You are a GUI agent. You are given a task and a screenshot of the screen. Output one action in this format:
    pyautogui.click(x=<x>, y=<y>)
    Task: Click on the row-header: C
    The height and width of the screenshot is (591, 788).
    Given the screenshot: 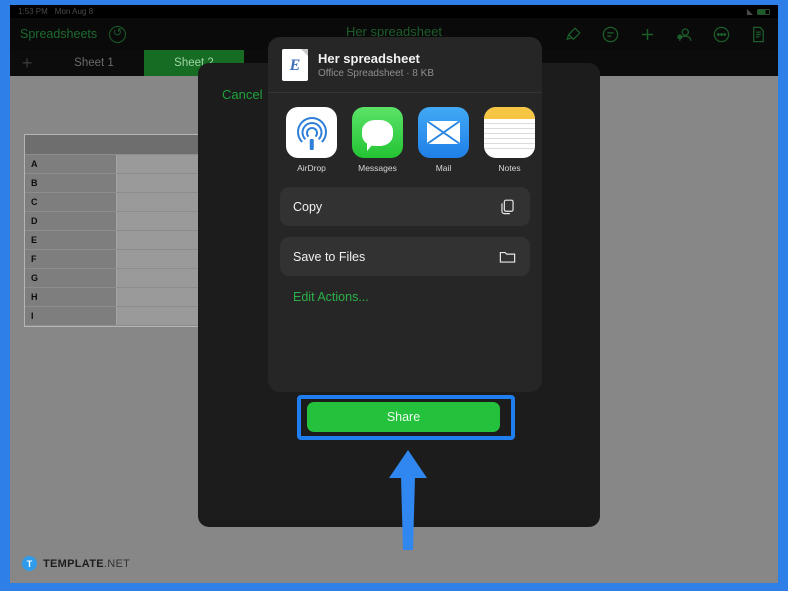 What is the action you would take?
    pyautogui.click(x=71, y=202)
    